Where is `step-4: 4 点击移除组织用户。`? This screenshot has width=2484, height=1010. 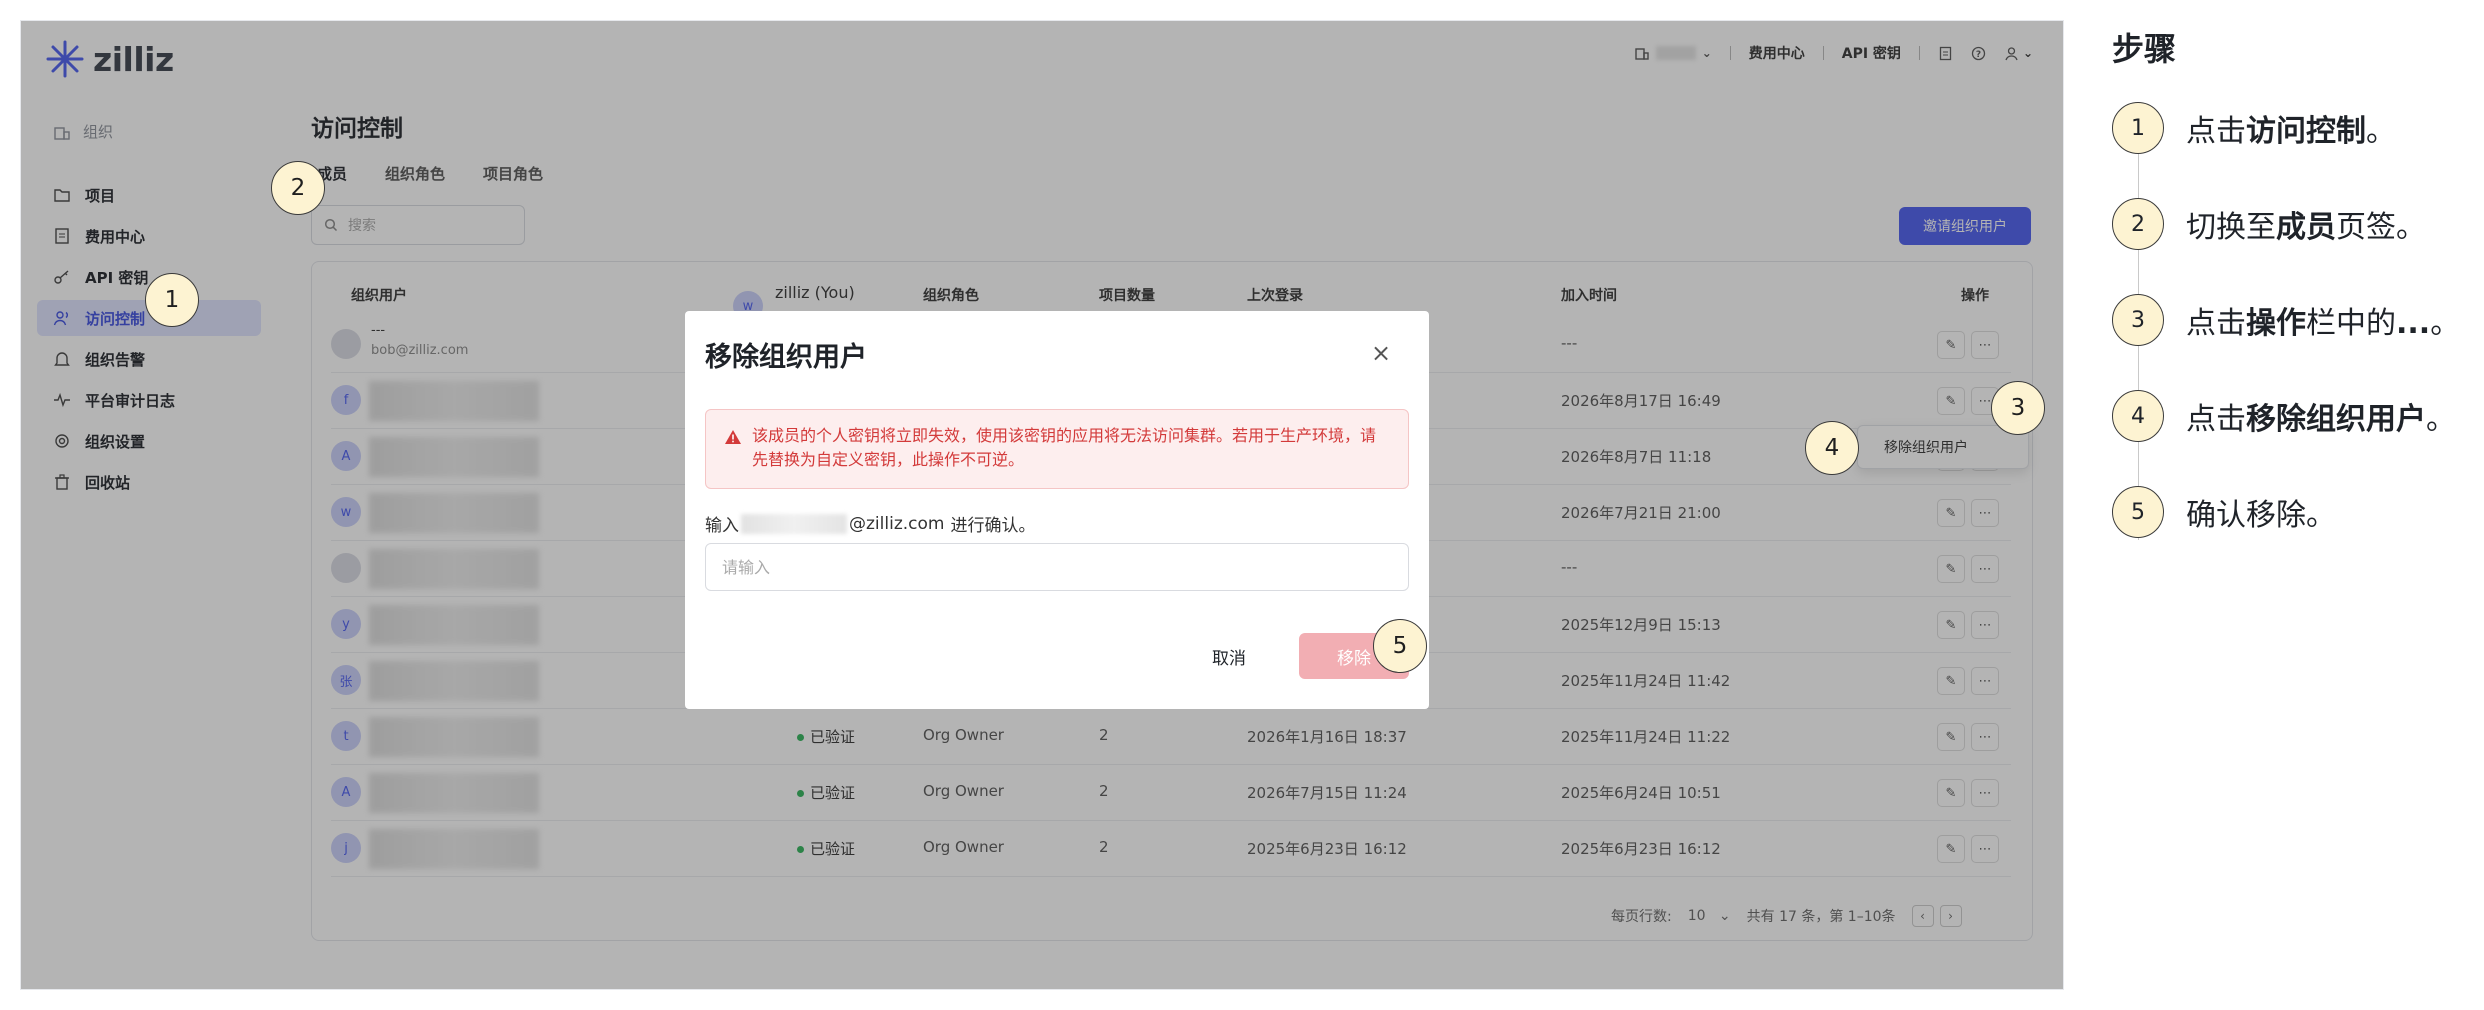
step-4: 4 点击移除组织用户。 is located at coordinates (2284, 416).